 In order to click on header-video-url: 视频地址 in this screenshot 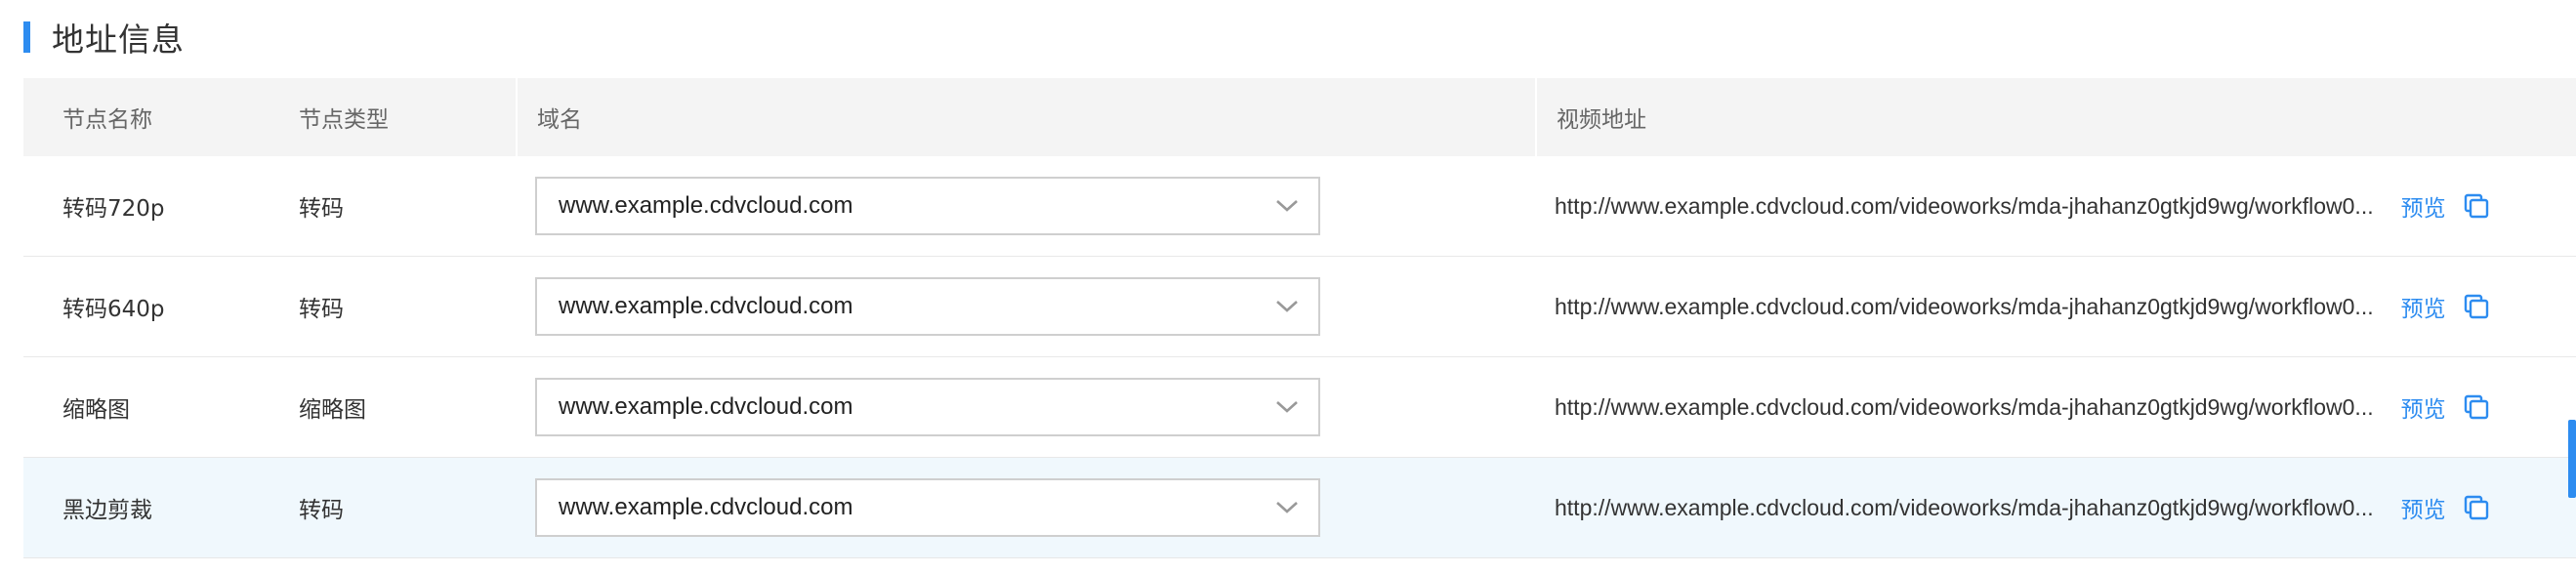, I will do `click(2055, 117)`.